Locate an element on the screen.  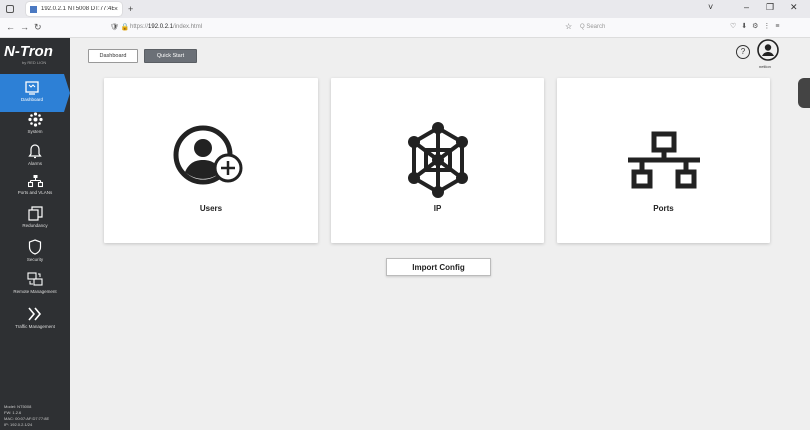
sidebar-item-dashboard: Dashboard is located at coordinates (35, 93).